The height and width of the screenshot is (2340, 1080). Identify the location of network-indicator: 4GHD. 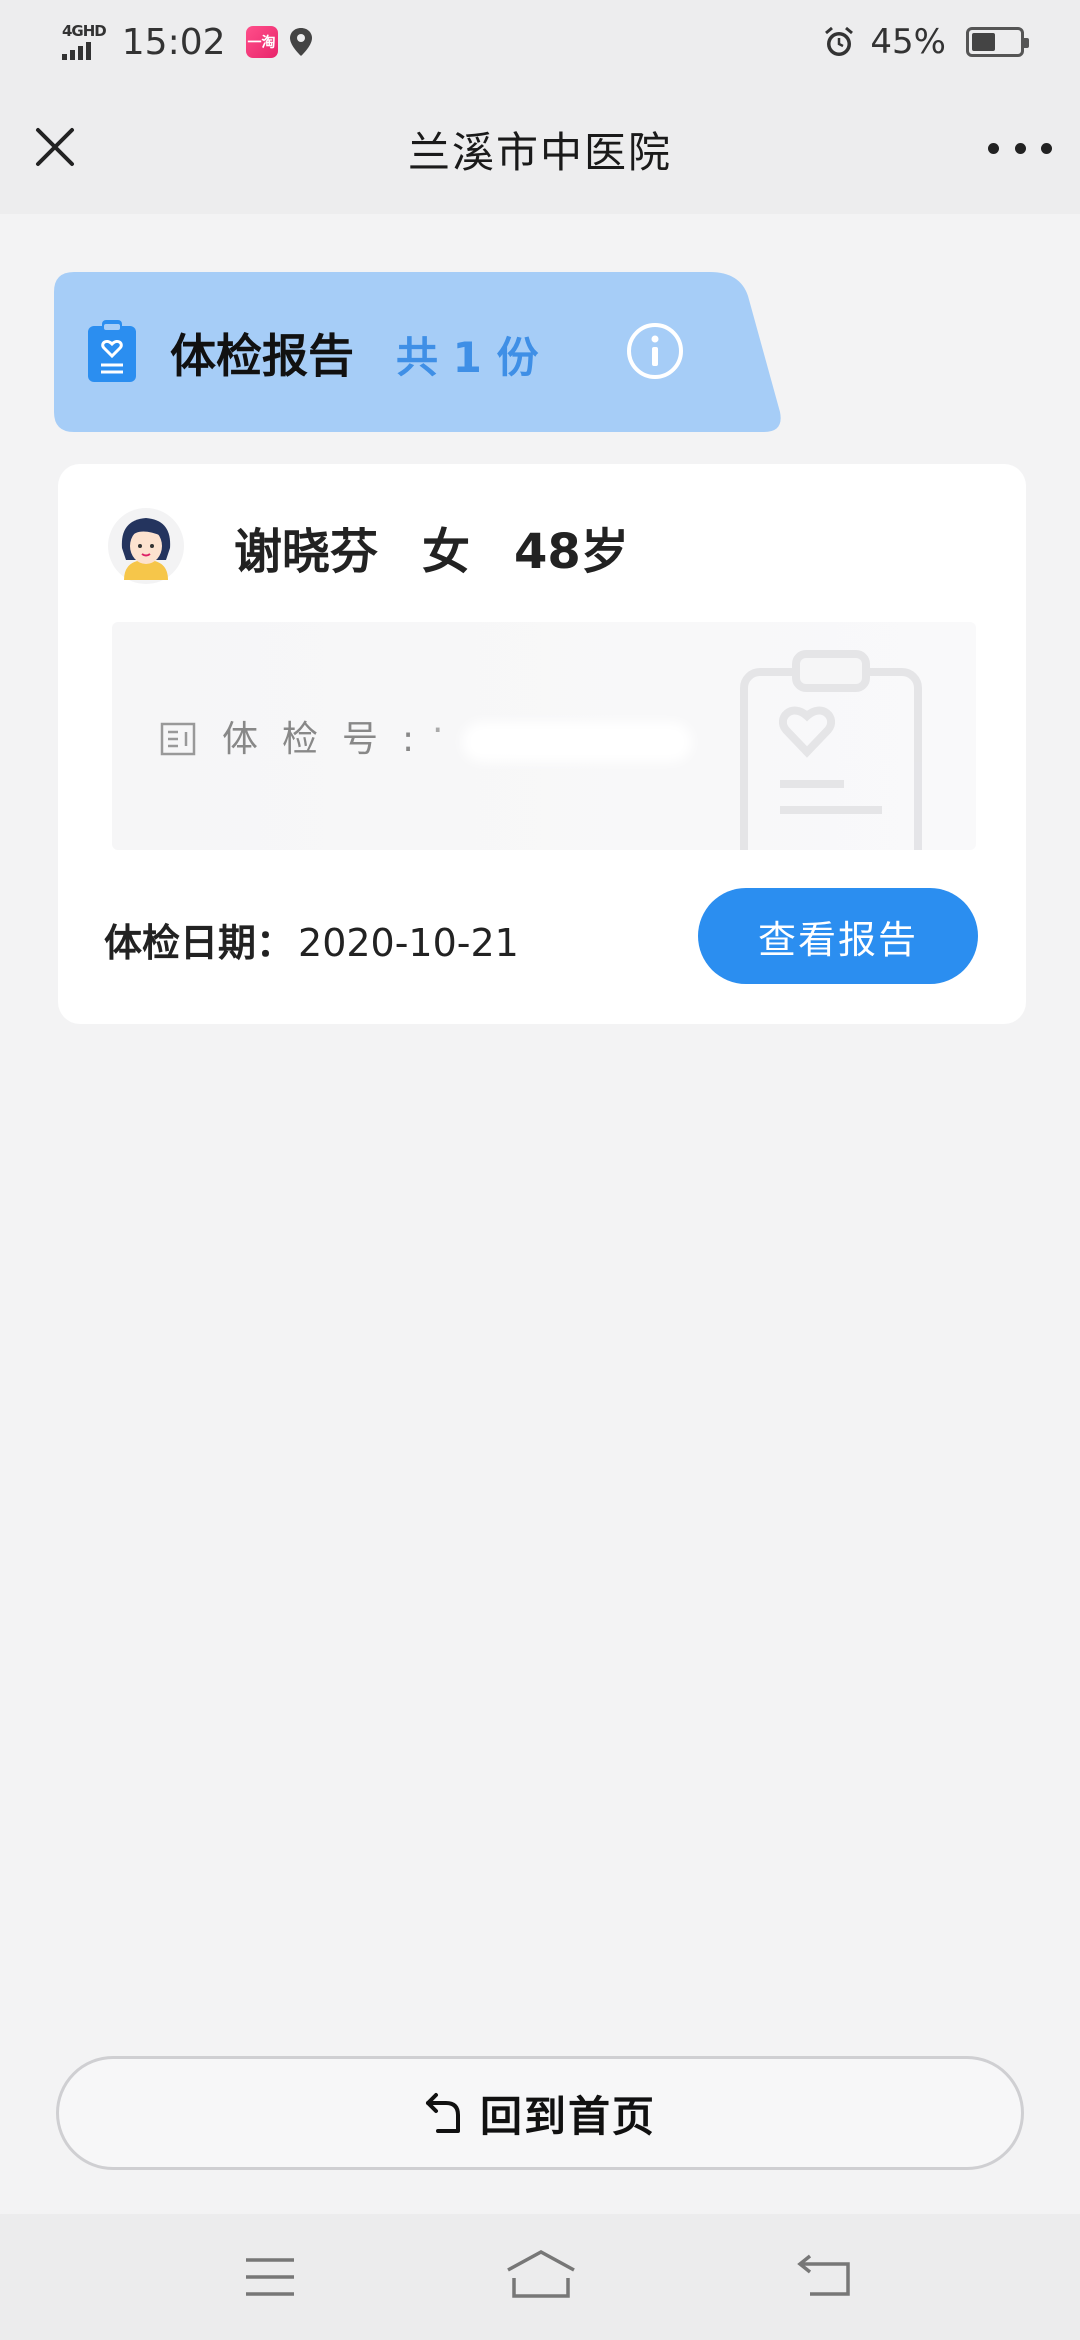
(84, 41).